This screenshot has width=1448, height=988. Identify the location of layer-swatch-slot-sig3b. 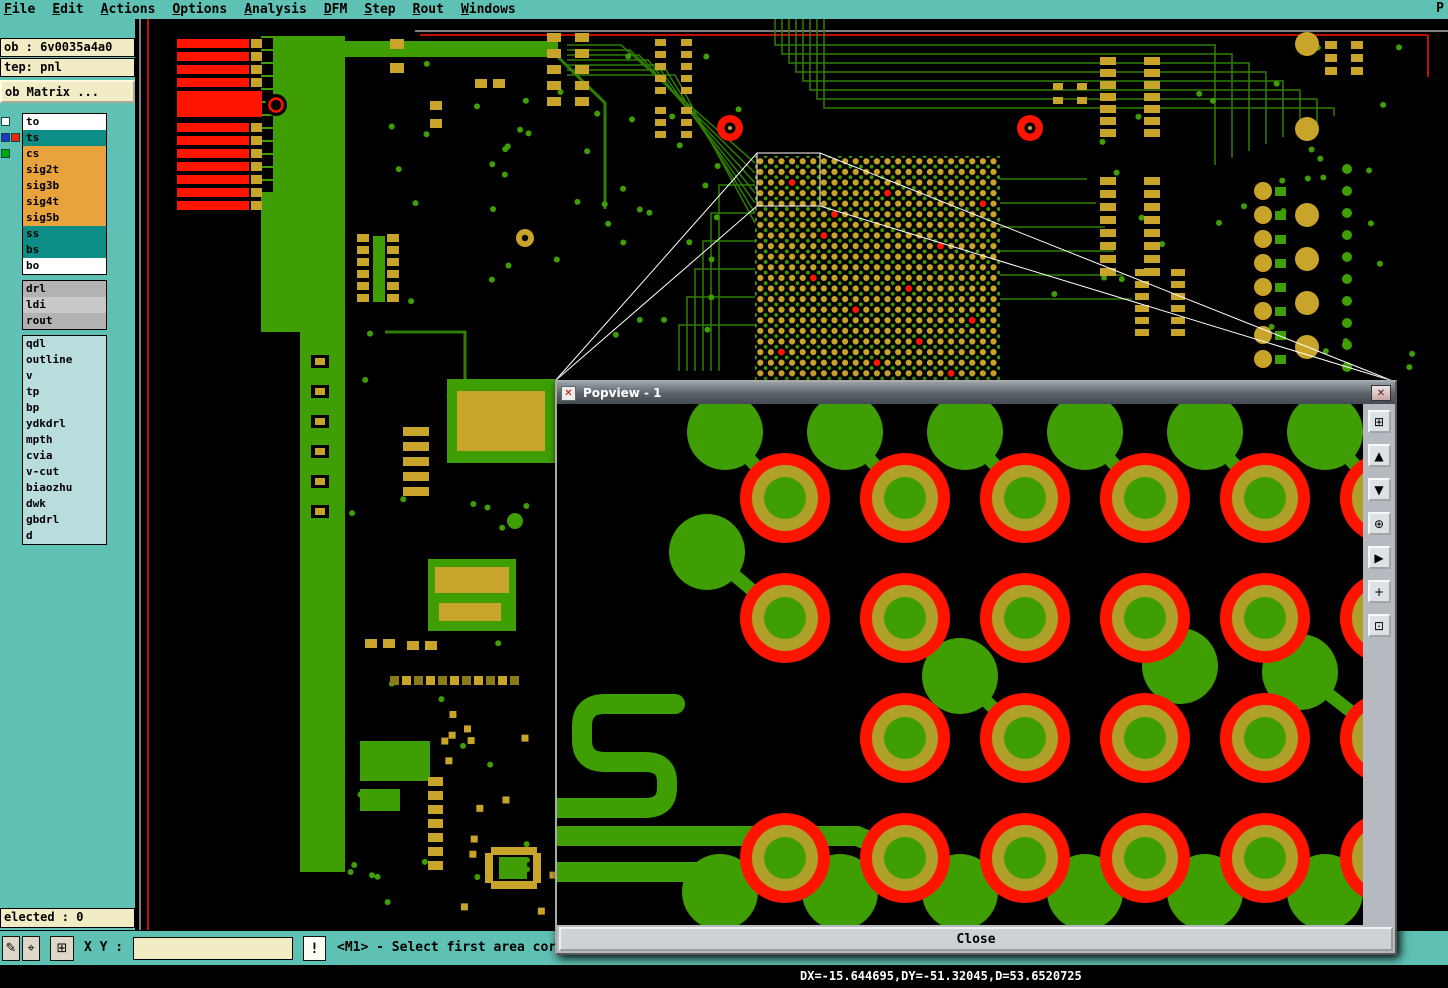
(11, 185).